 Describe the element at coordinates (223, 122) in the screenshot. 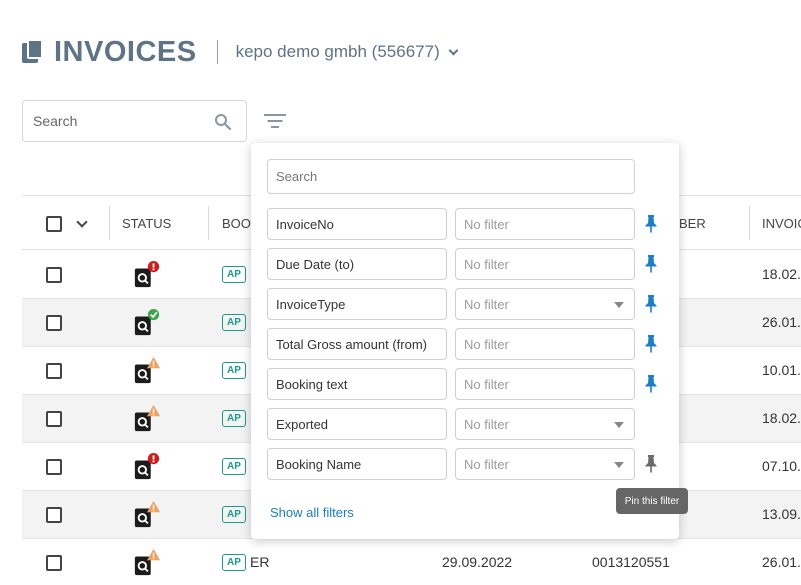

I see `search-icon` at that location.